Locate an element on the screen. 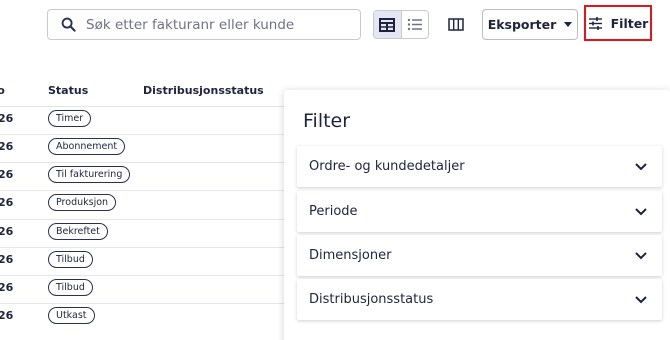 The width and height of the screenshot is (670, 340). table-view-icon is located at coordinates (387, 24).